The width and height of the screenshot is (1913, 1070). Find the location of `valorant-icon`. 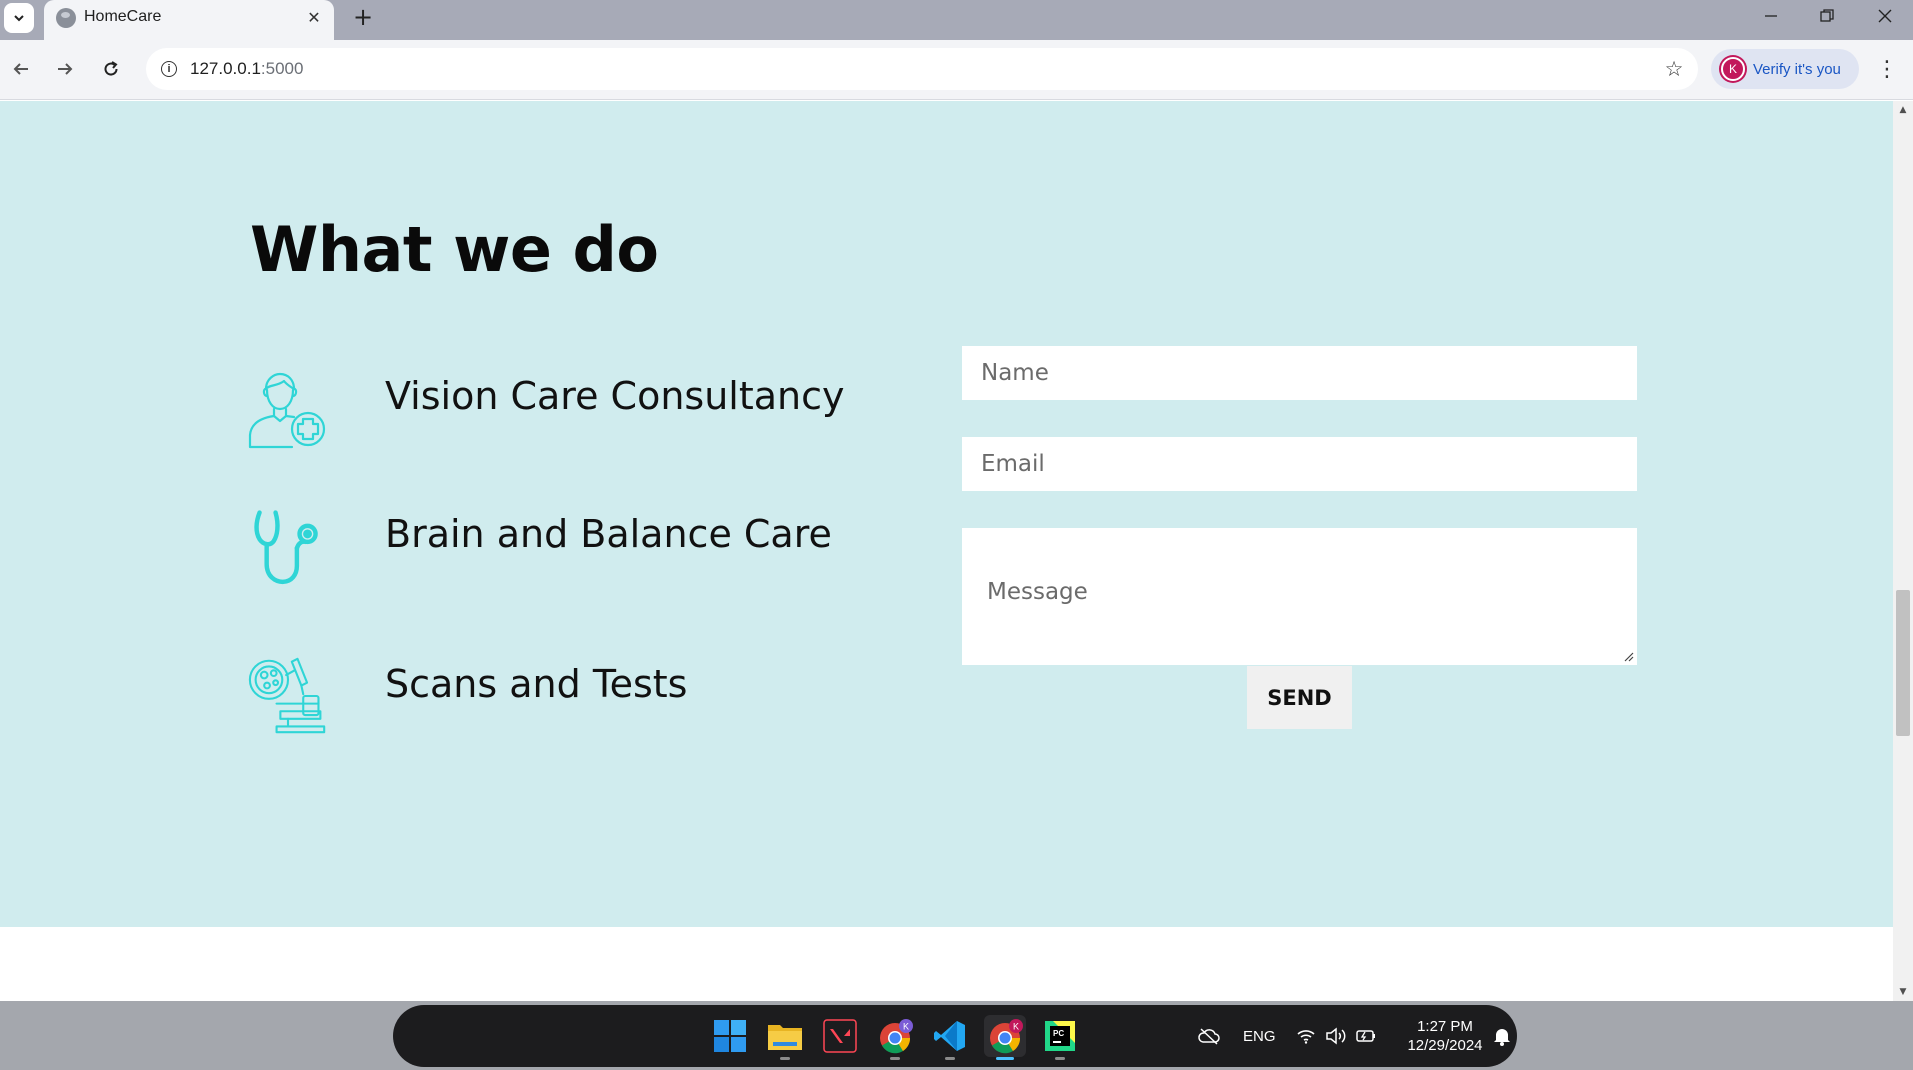

valorant-icon is located at coordinates (840, 1036).